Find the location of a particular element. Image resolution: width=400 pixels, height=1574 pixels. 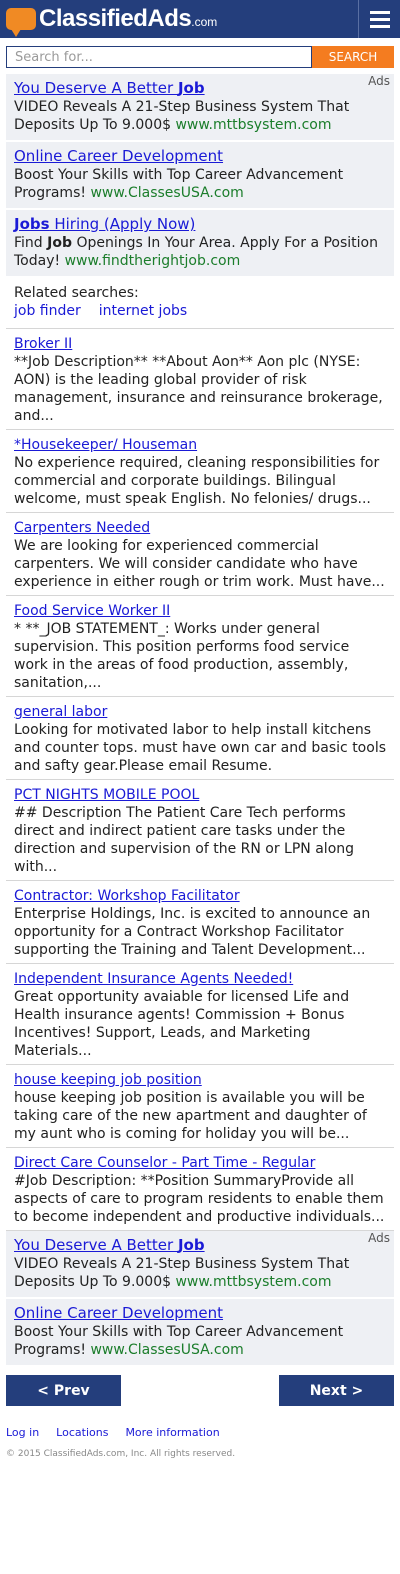

related-search-link: job finder is located at coordinates (47, 311).